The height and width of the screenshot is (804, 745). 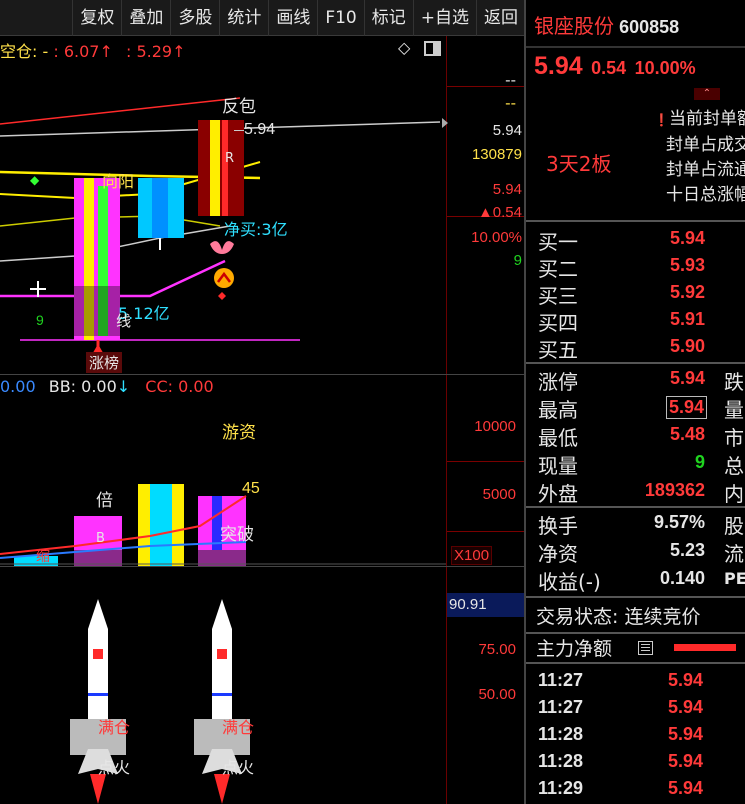 I want to click on seal-info-3: 封单占流通, so click(x=705, y=170).